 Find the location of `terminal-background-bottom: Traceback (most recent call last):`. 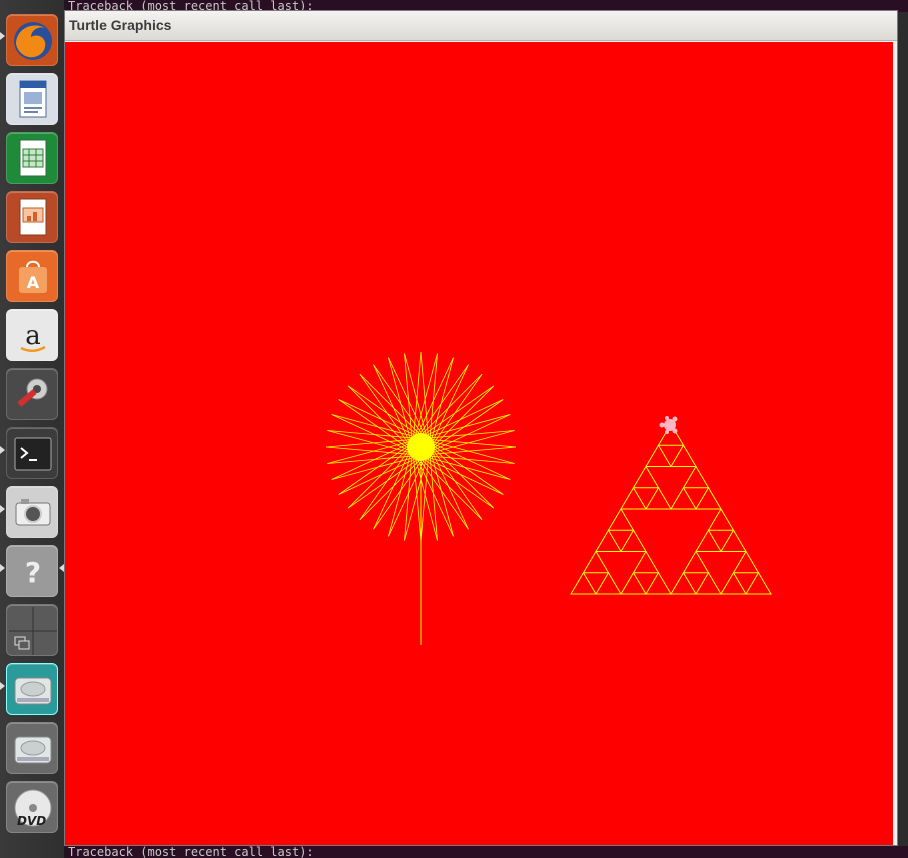

terminal-background-bottom: Traceback (most recent call last): is located at coordinates (486, 852).